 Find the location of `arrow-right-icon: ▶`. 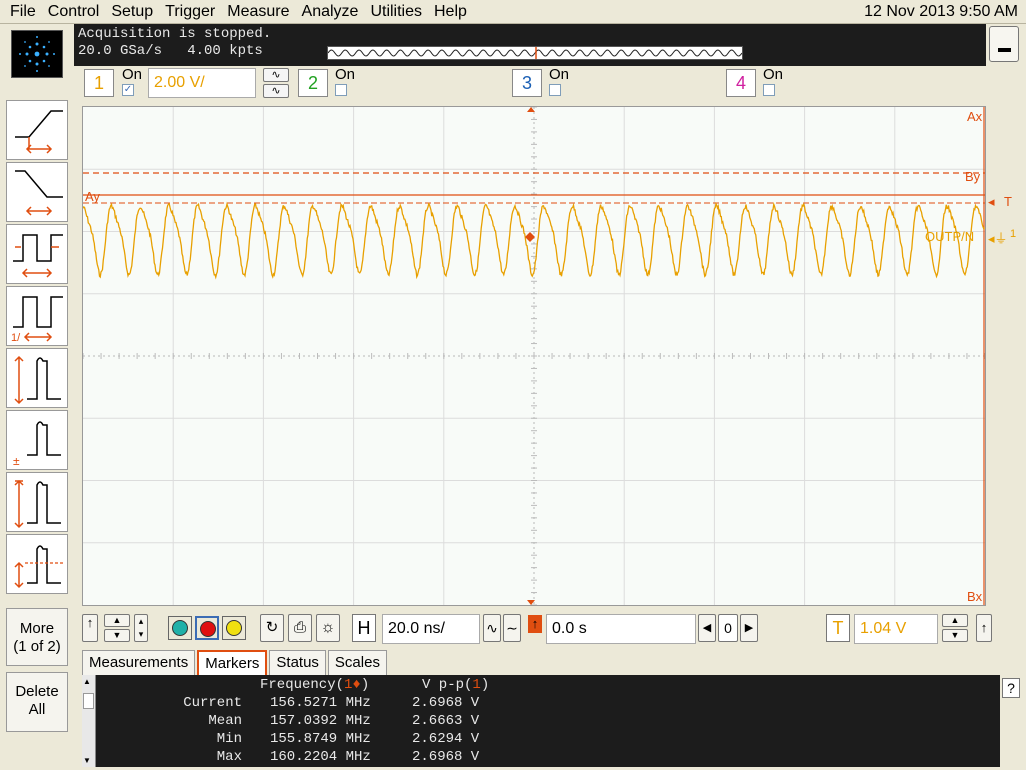

arrow-right-icon: ▶ is located at coordinates (749, 628).